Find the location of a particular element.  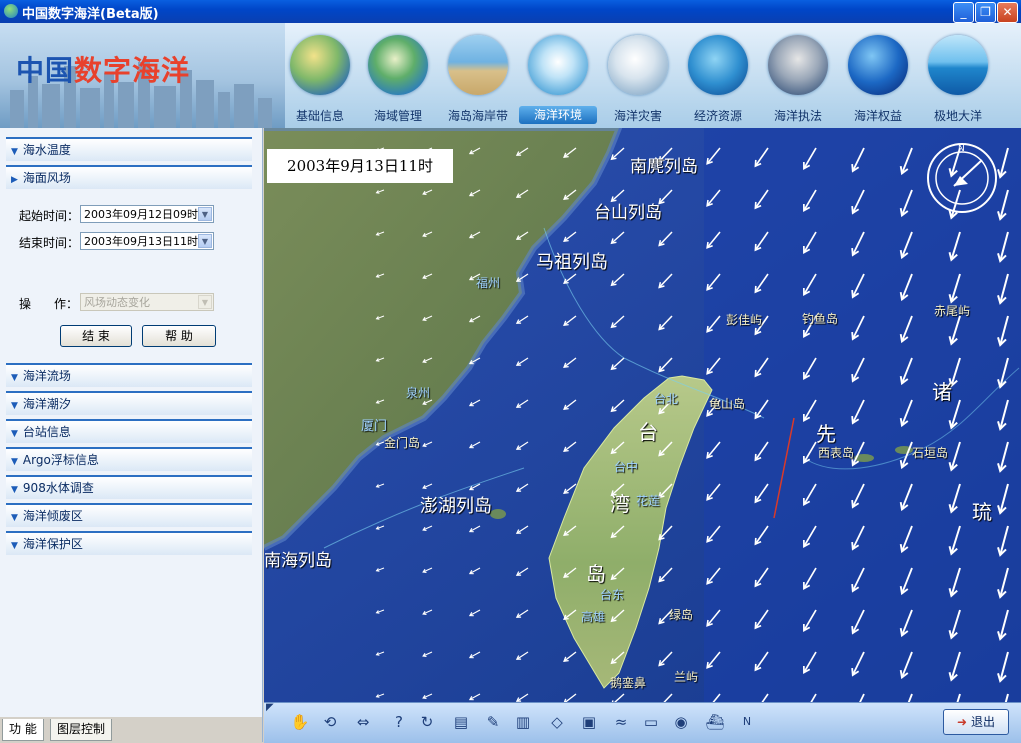

app-logo: 中国数字海洋 is located at coordinates (103, 70).